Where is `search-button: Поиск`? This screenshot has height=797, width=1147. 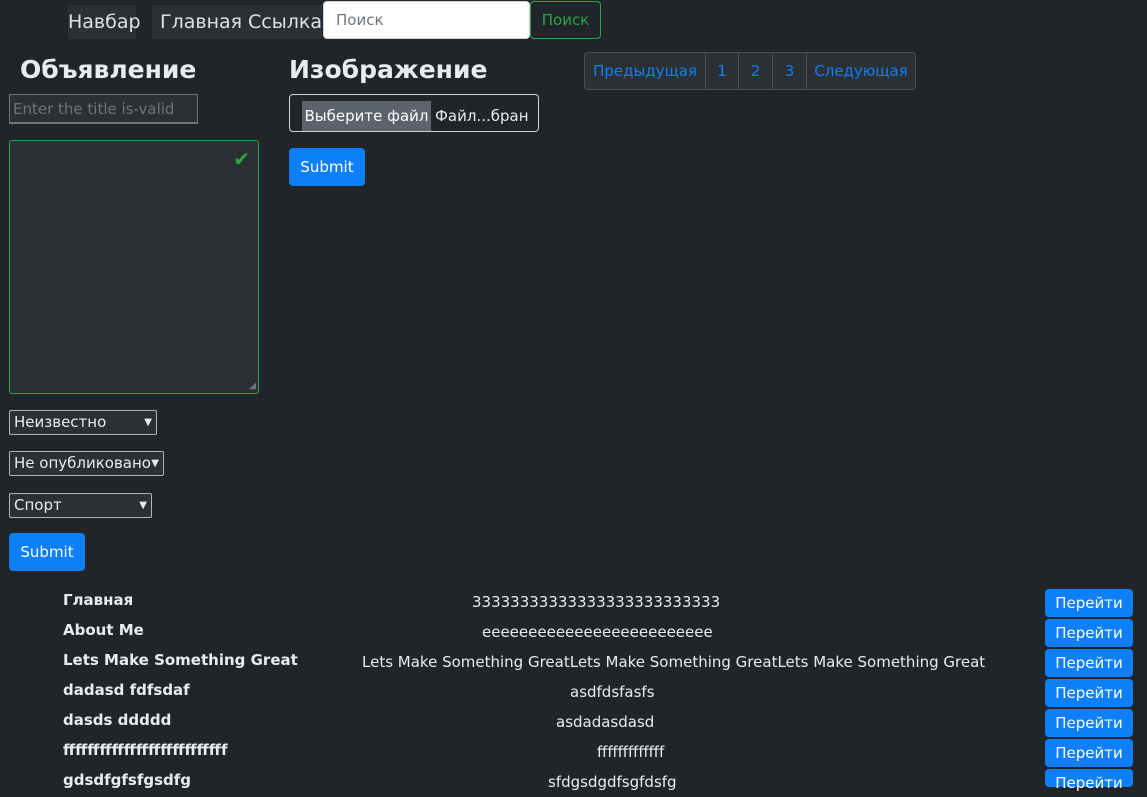 search-button: Поиск is located at coordinates (565, 20).